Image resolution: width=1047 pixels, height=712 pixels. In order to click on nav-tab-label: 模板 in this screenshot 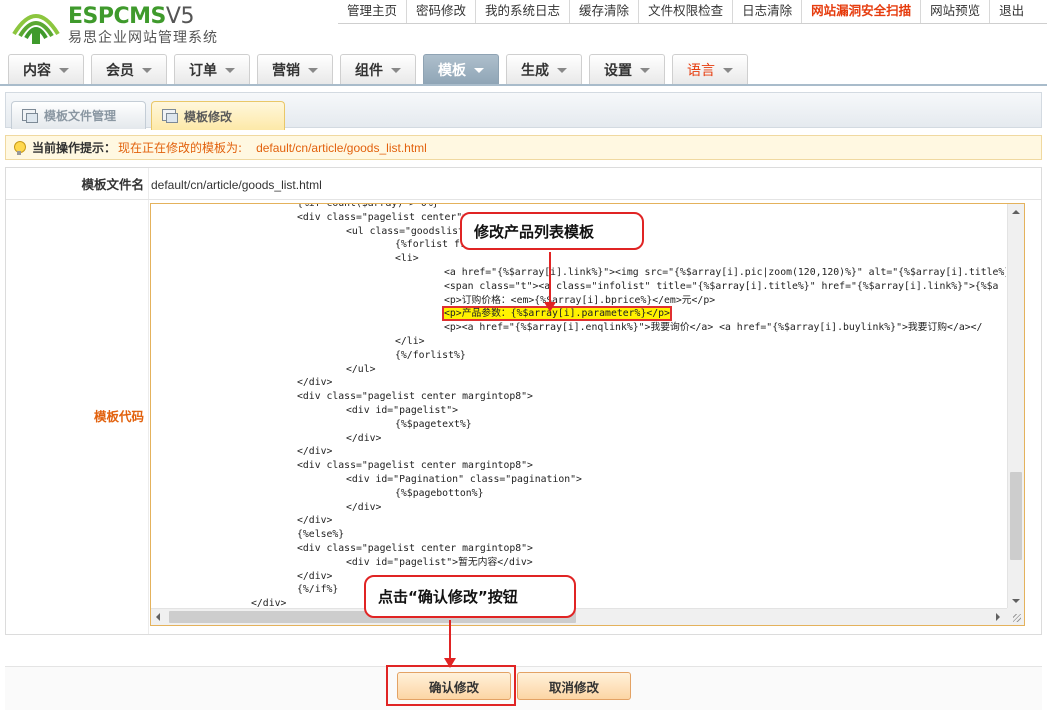, I will do `click(452, 70)`.